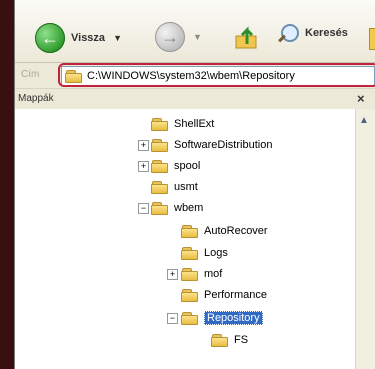 The width and height of the screenshot is (375, 369). Describe the element at coordinates (326, 33) in the screenshot. I see `search-button-label: Keresés` at that location.